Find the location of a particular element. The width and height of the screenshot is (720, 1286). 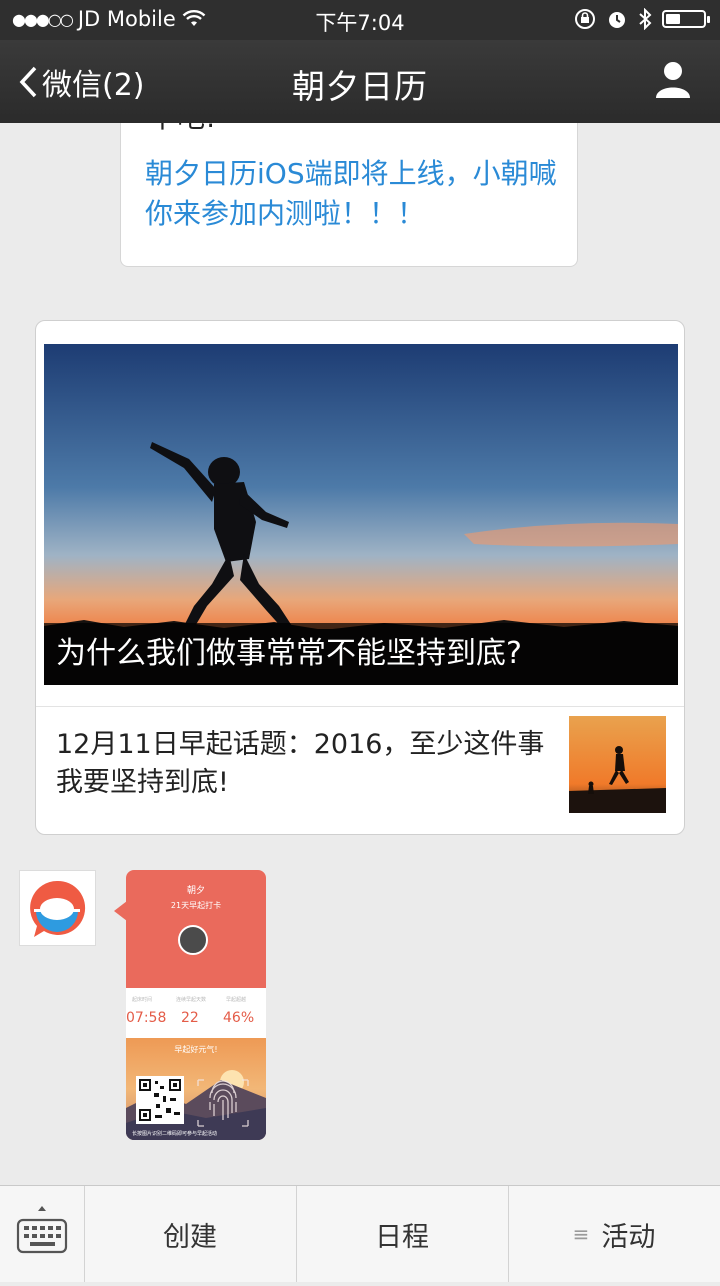

nav-bar: 微信(2) 朝夕日历 is located at coordinates (360, 81).